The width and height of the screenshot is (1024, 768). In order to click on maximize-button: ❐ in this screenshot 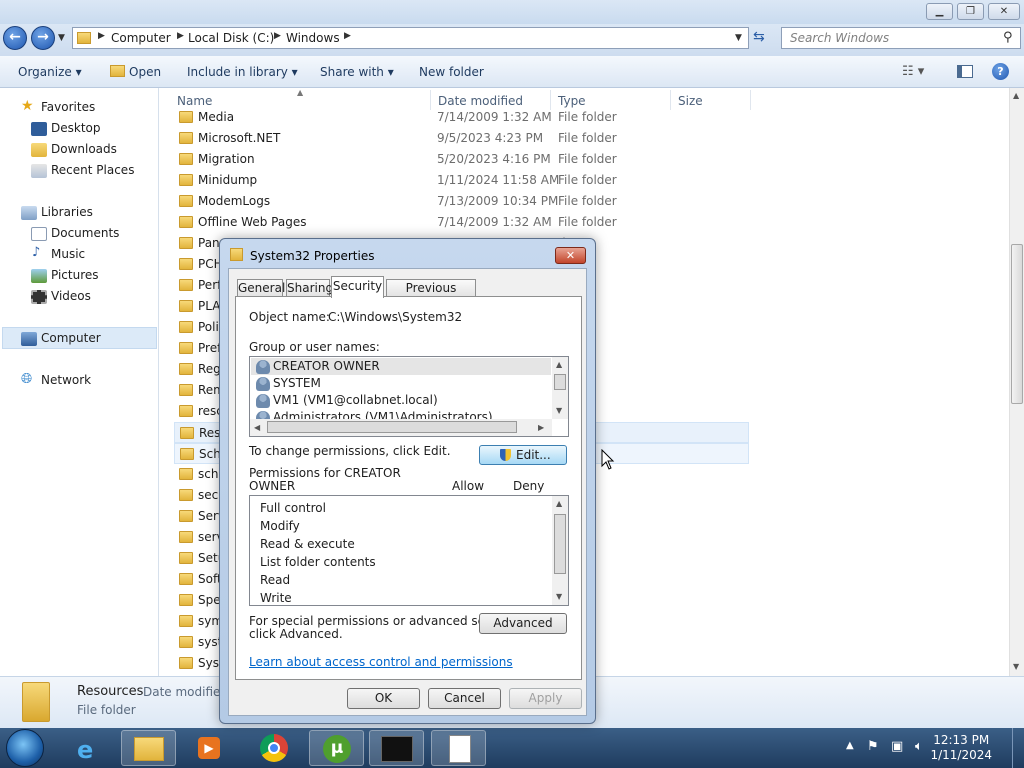, I will do `click(970, 11)`.